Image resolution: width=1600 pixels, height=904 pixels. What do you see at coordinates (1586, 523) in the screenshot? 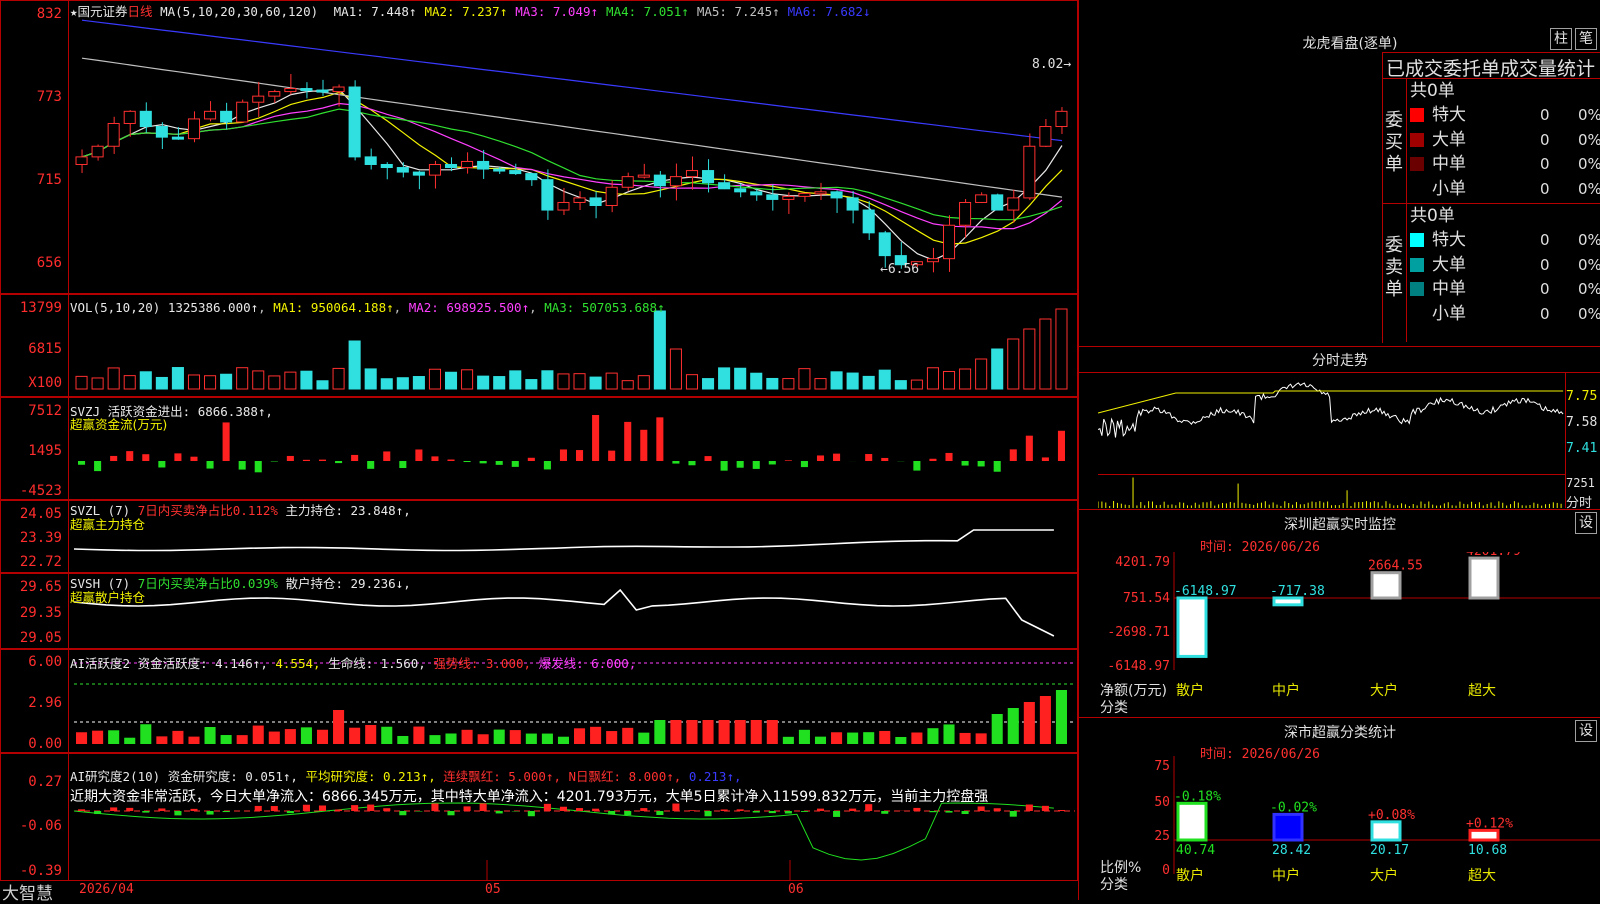
I see `sz-monitor-settings-button: 设` at bounding box center [1586, 523].